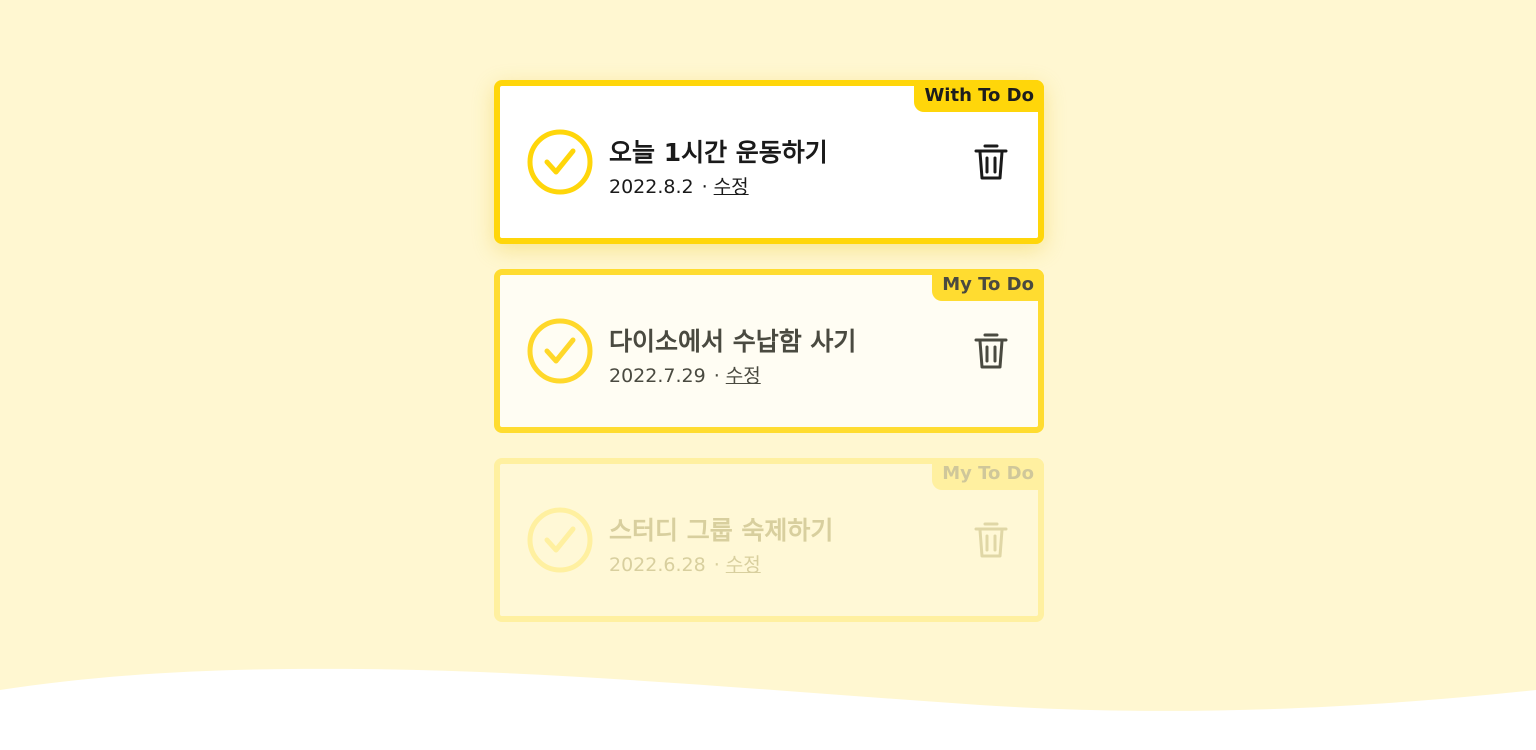  Describe the element at coordinates (733, 341) in the screenshot. I see `todo-title: 다이소에서 수납함 사기` at that location.